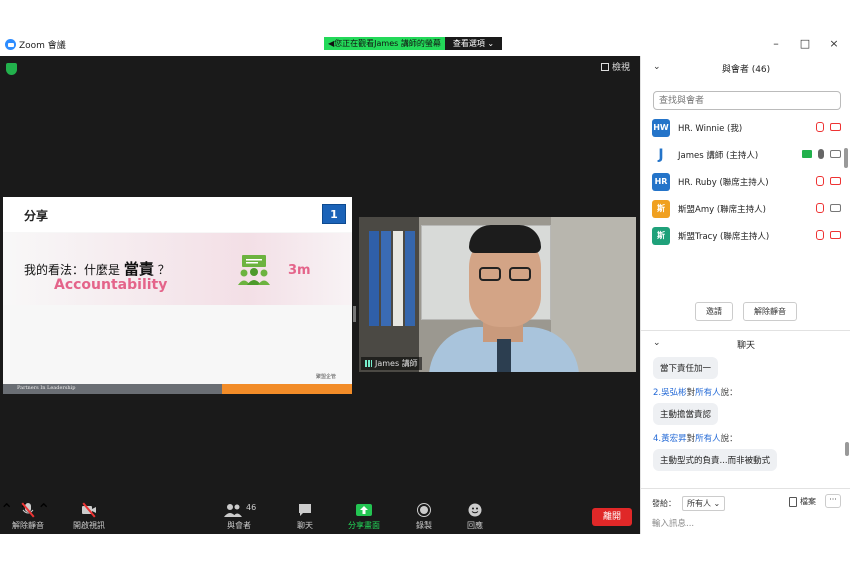 The height and width of the screenshot is (570, 850). I want to click on grid-icon, so click(604, 66).